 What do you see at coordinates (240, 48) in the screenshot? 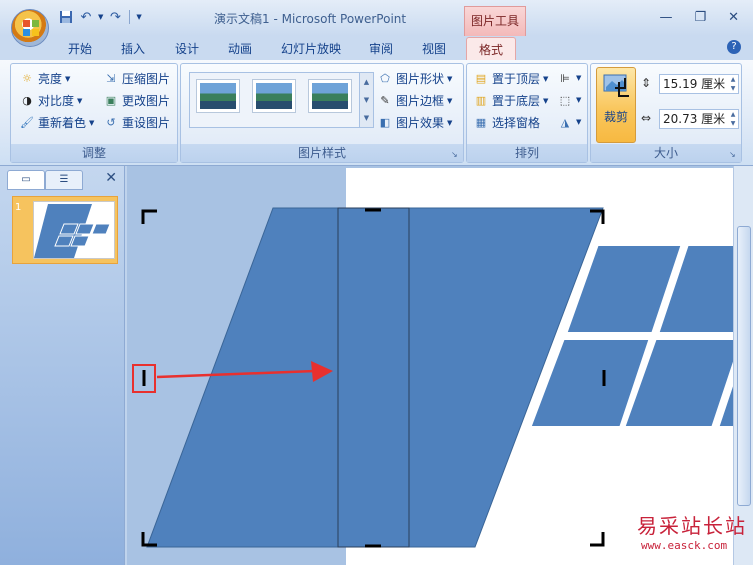
I see `tab-animations: 动画` at bounding box center [240, 48].